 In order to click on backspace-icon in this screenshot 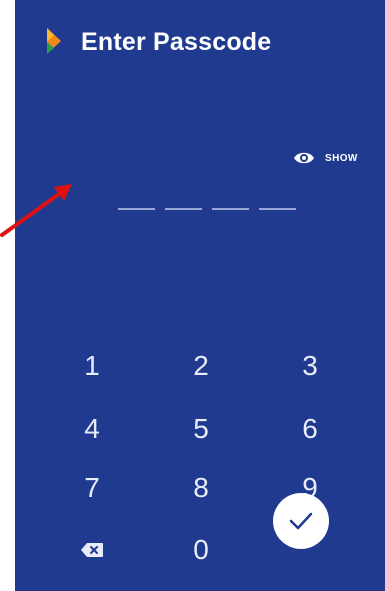, I will do `click(92, 550)`.